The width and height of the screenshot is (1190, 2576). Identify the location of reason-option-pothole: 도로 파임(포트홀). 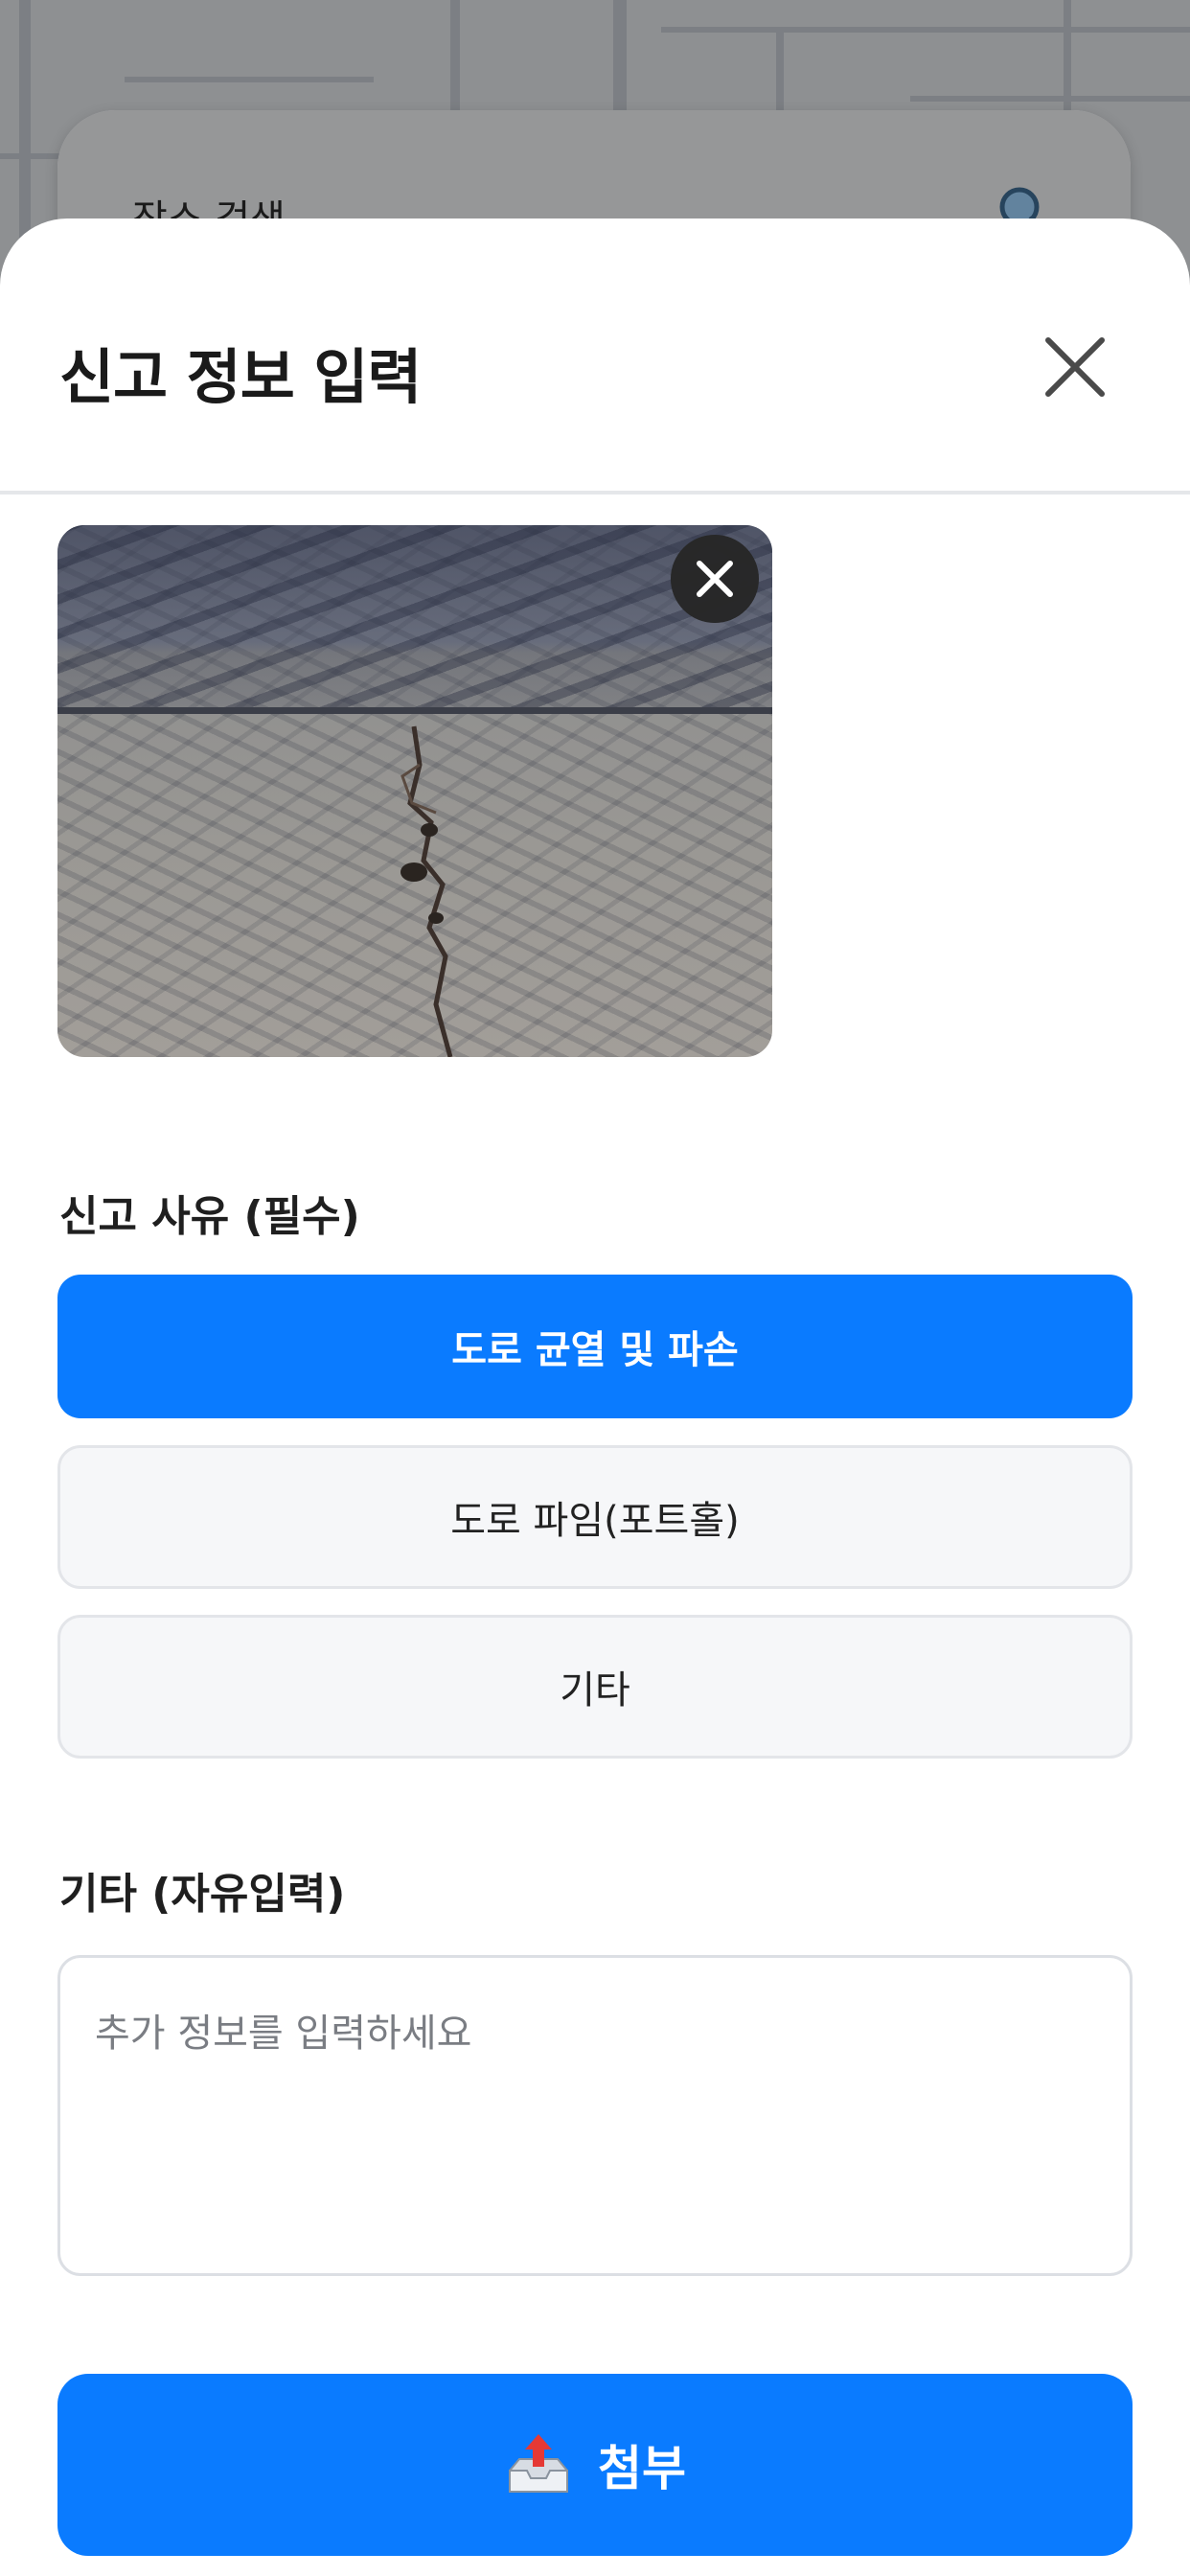
(595, 1517).